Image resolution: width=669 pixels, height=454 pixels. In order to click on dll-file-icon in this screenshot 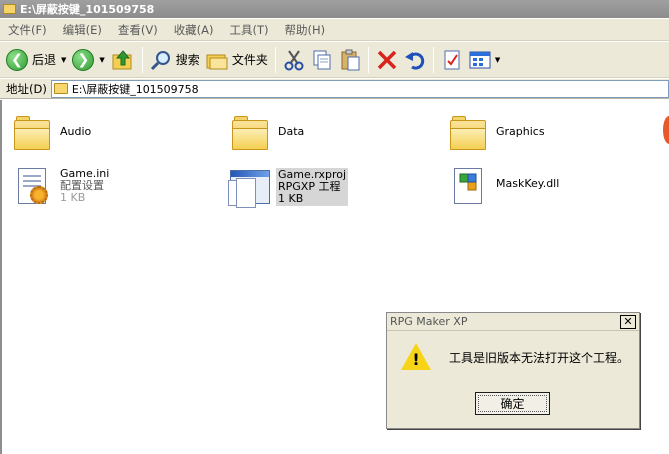, I will do `click(468, 186)`.